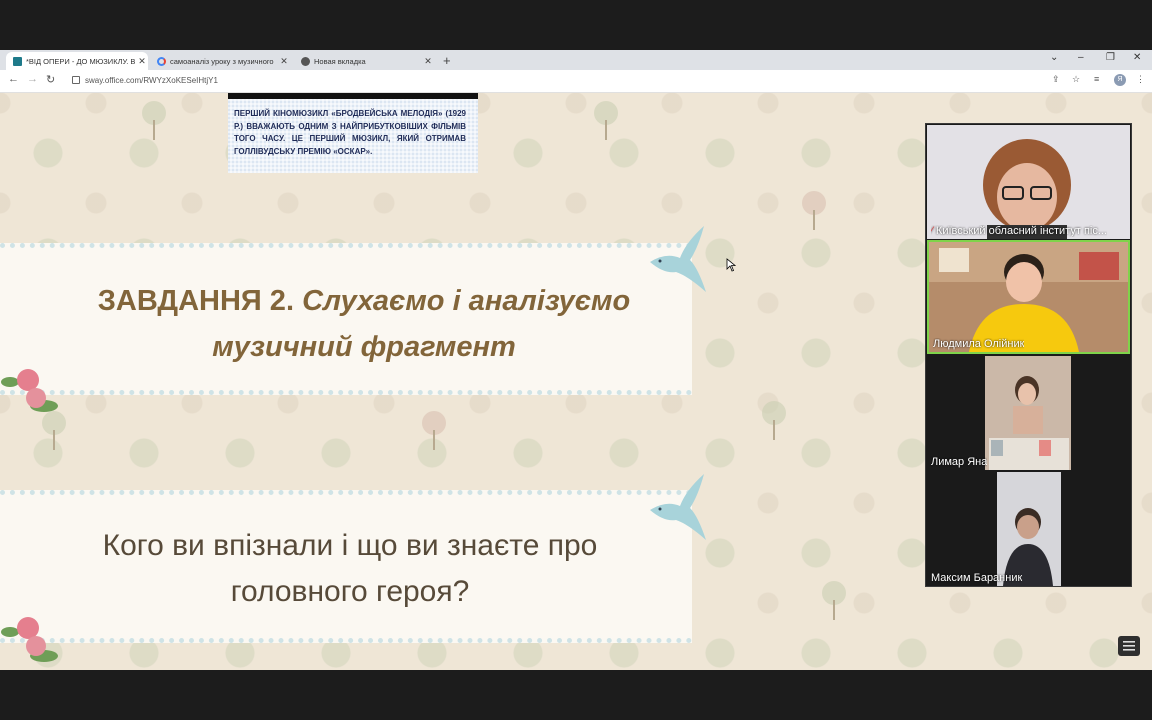  I want to click on tab-title: *ВІД ОПЕРИ - ДО МЮЗИКЛУ. В, so click(81, 61).